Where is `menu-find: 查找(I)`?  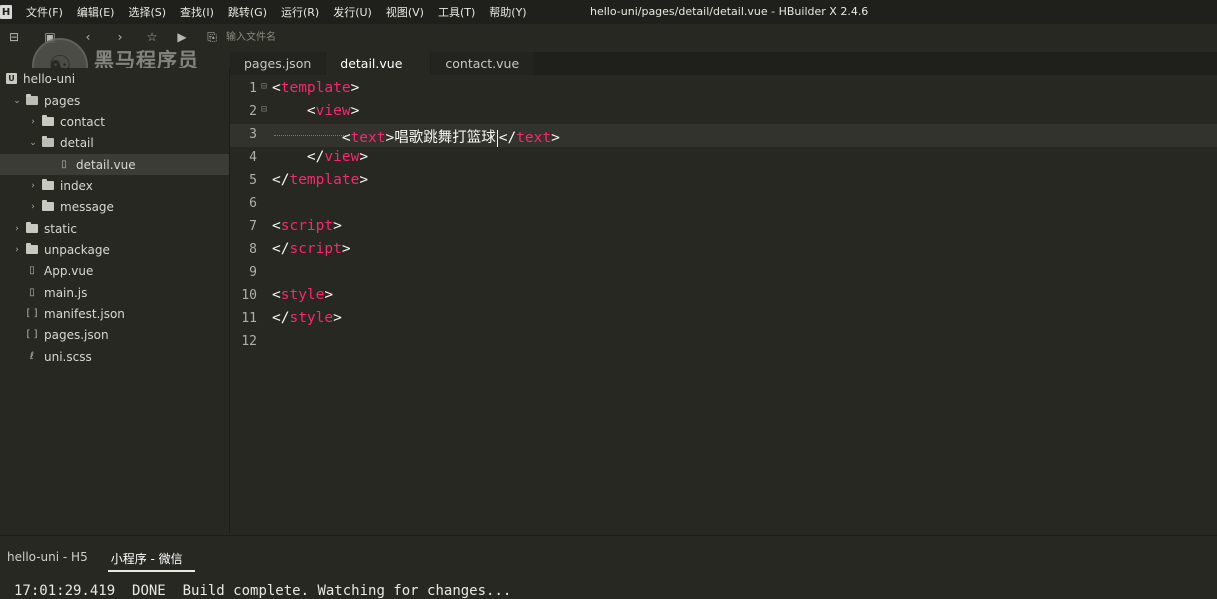 menu-find: 查找(I) is located at coordinates (197, 12).